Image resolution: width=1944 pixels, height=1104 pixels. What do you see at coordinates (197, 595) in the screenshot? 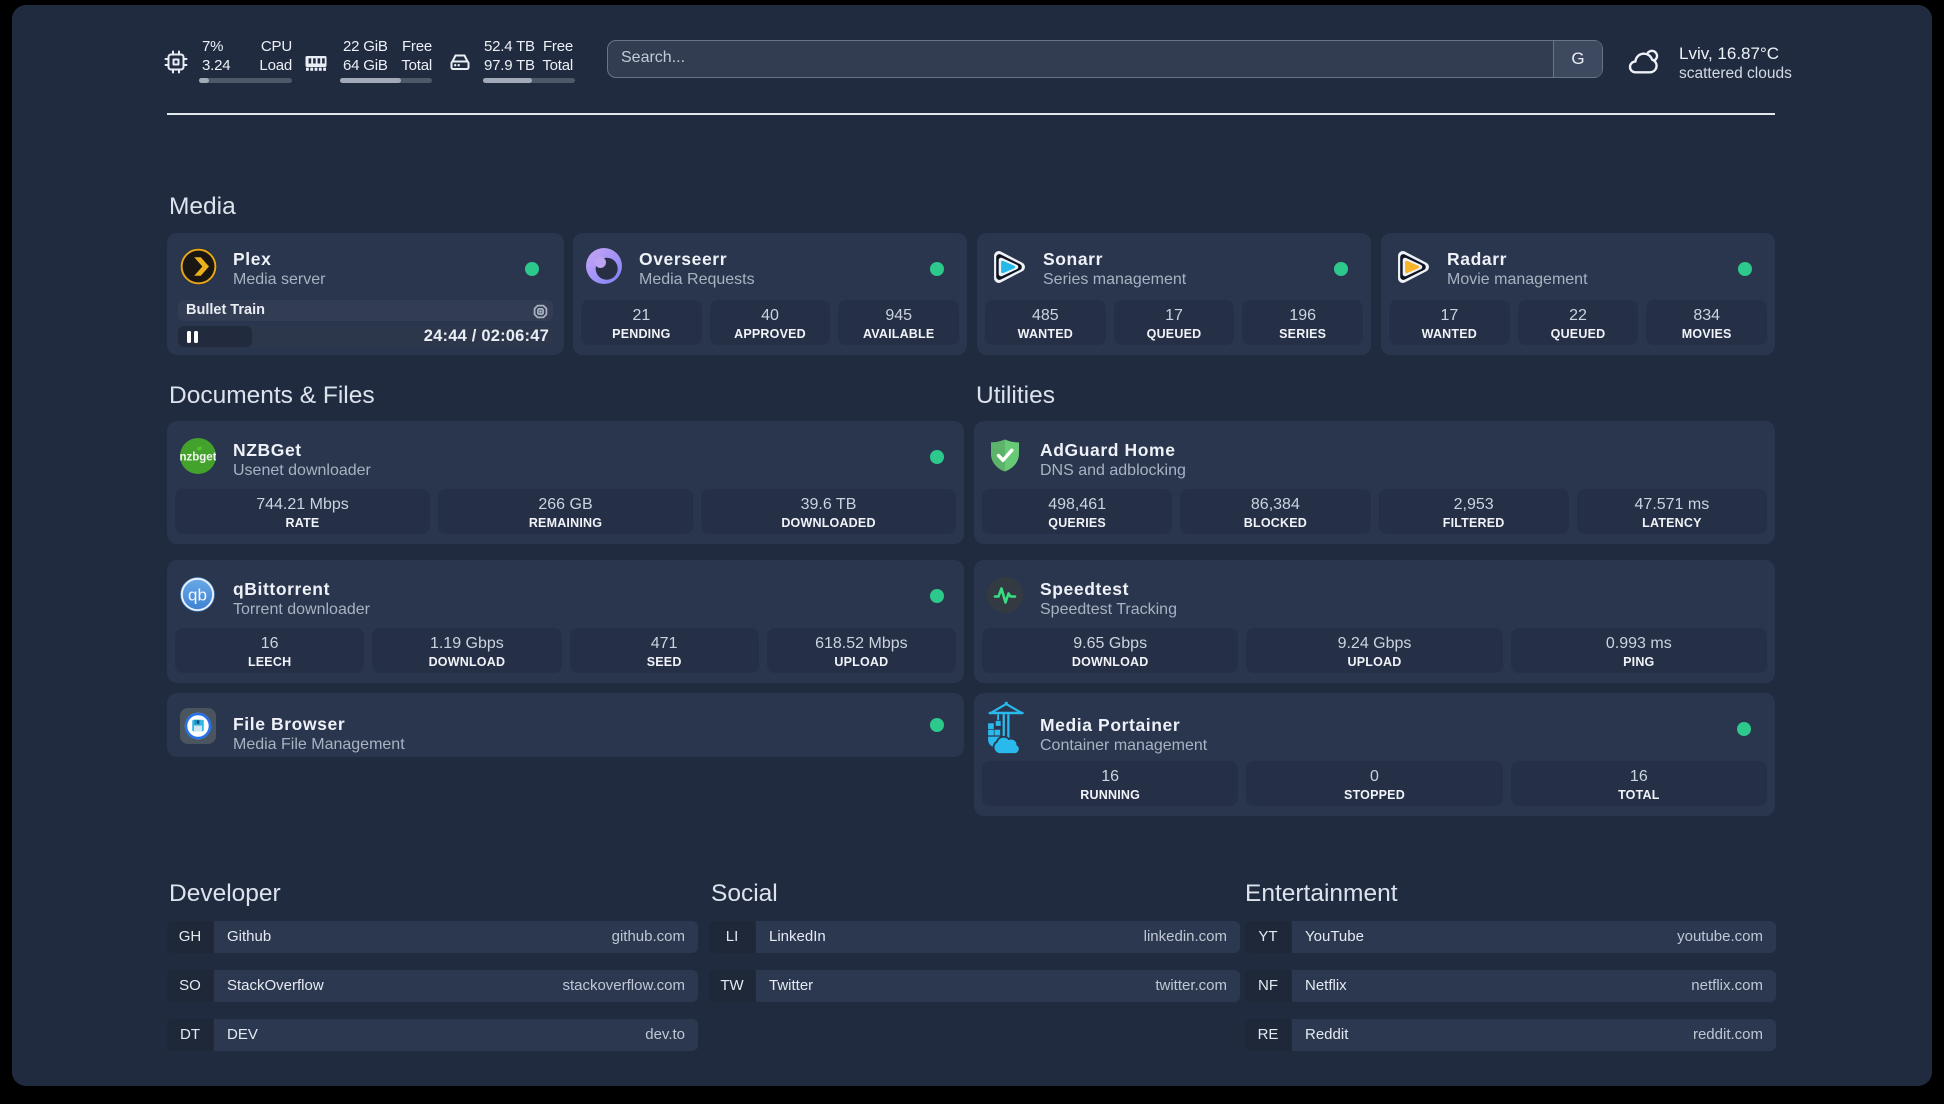
I see `svg-text: qb` at bounding box center [197, 595].